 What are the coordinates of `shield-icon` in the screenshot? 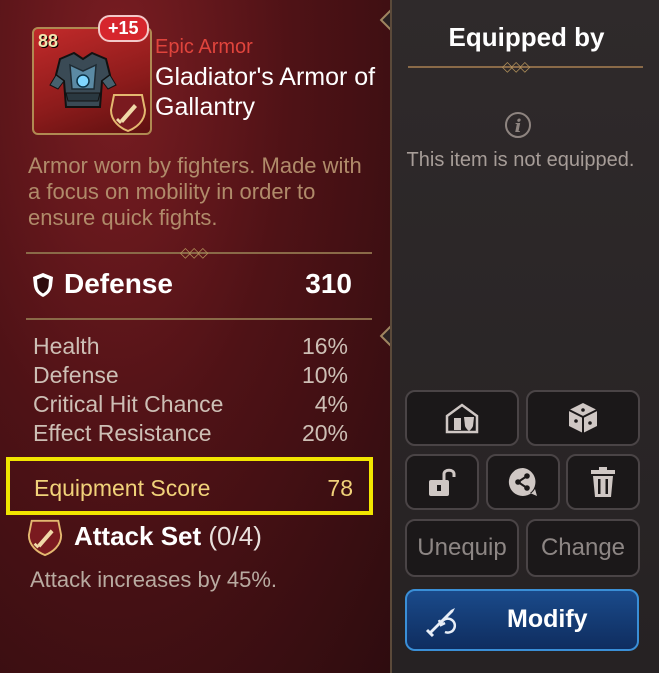 It's located at (43, 285).